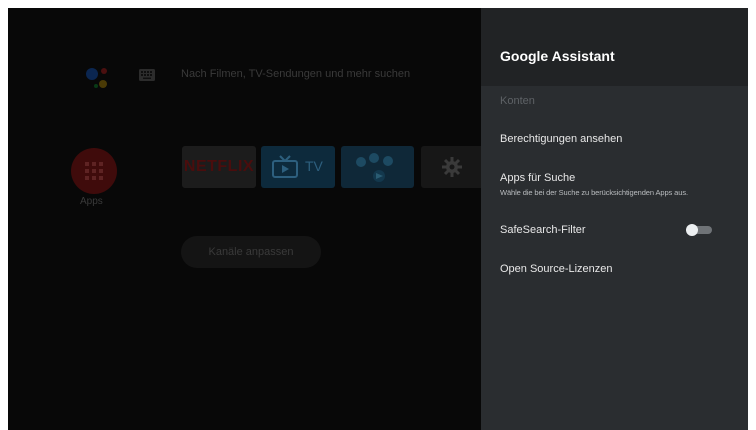  I want to click on toggle-thumb, so click(692, 230).